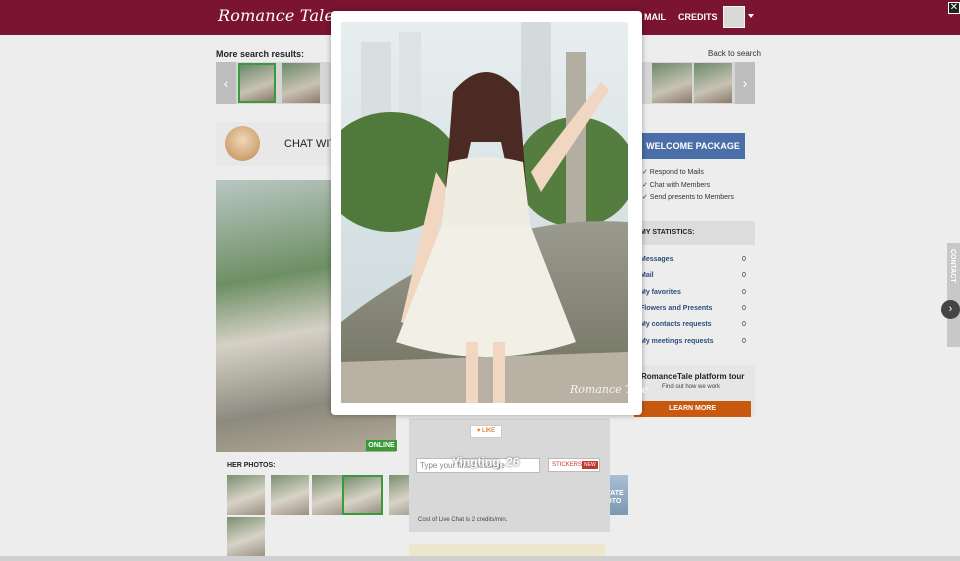 The width and height of the screenshot is (960, 561). I want to click on close-icon: ✕, so click(954, 8).